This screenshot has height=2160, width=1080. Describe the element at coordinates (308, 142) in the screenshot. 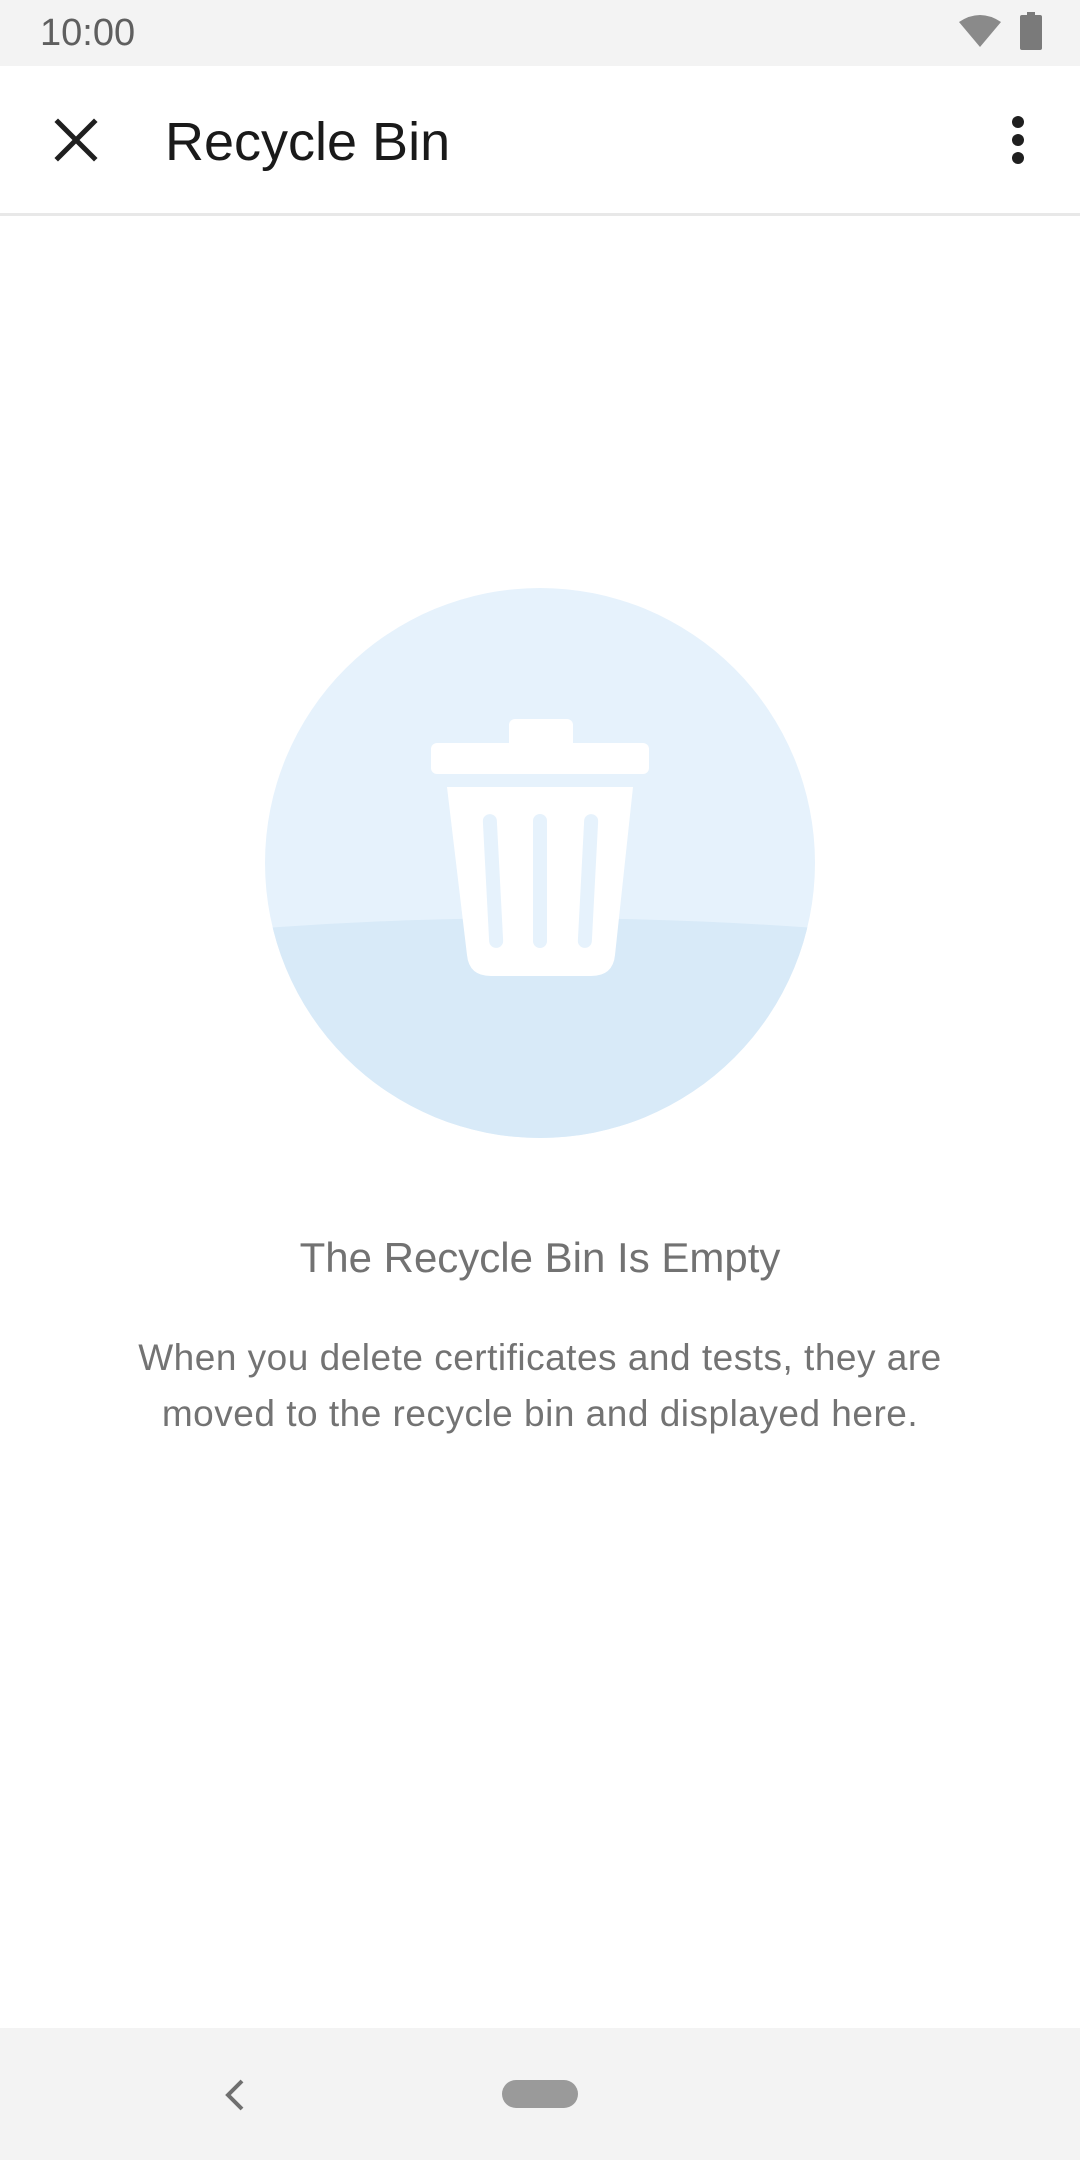

I see `page-title: Recycle Bin` at that location.